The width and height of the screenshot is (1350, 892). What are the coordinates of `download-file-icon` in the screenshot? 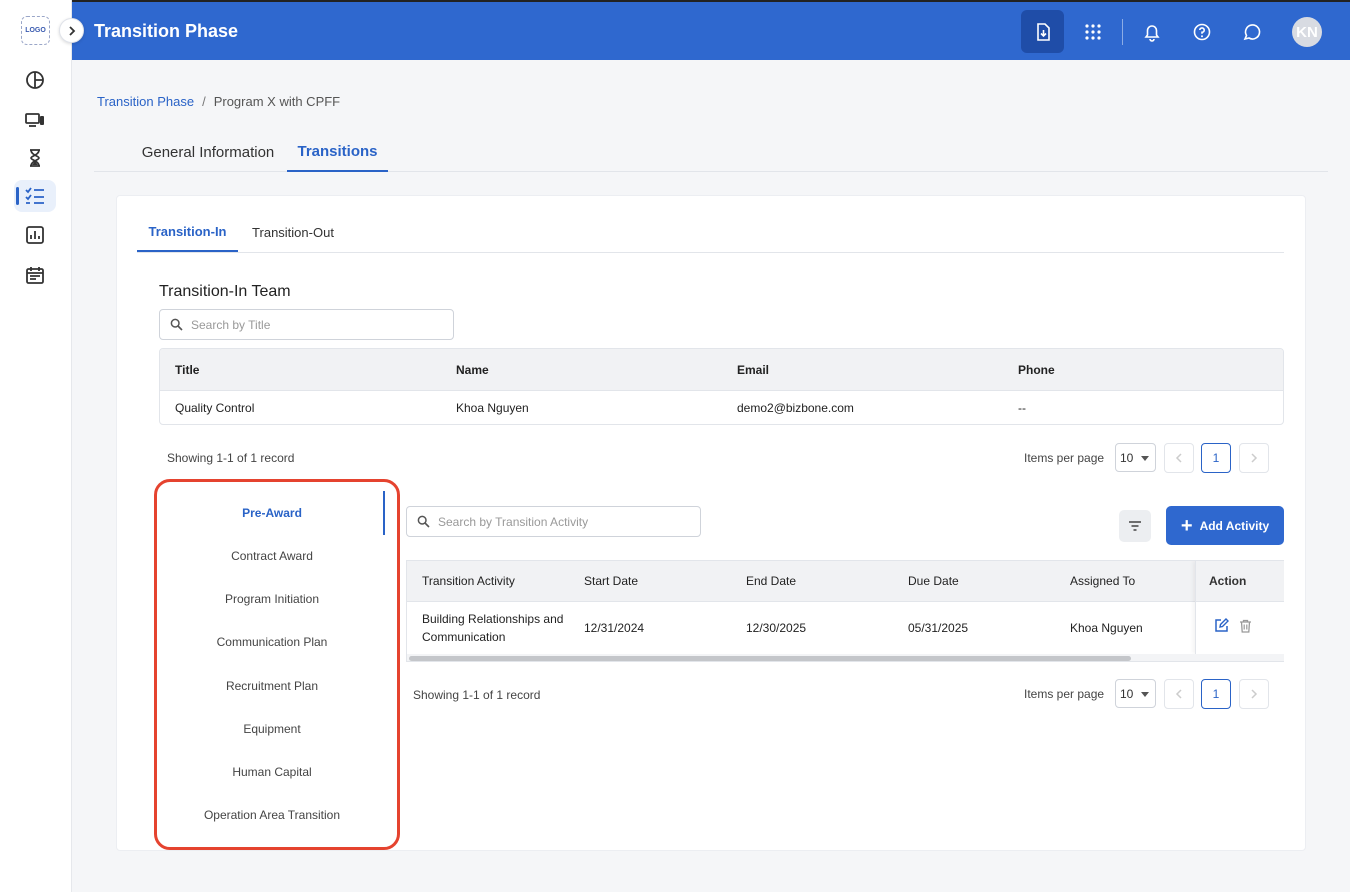 It's located at (1043, 31).